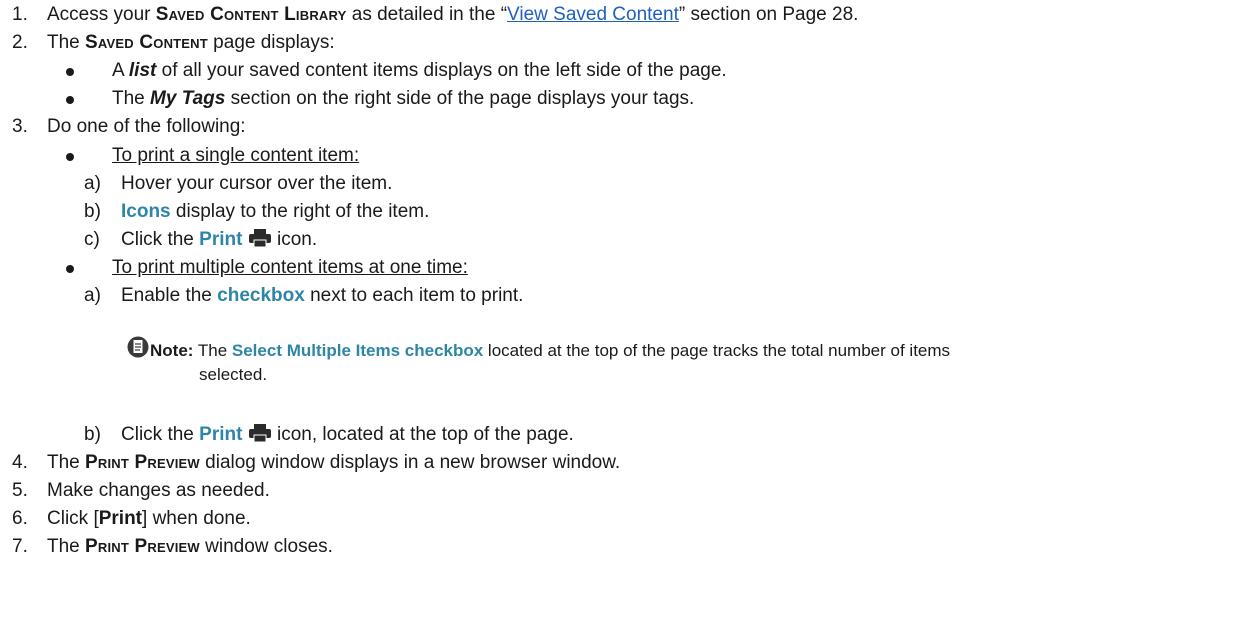 The height and width of the screenshot is (639, 1235). I want to click on step-number: 4., so click(20, 462).